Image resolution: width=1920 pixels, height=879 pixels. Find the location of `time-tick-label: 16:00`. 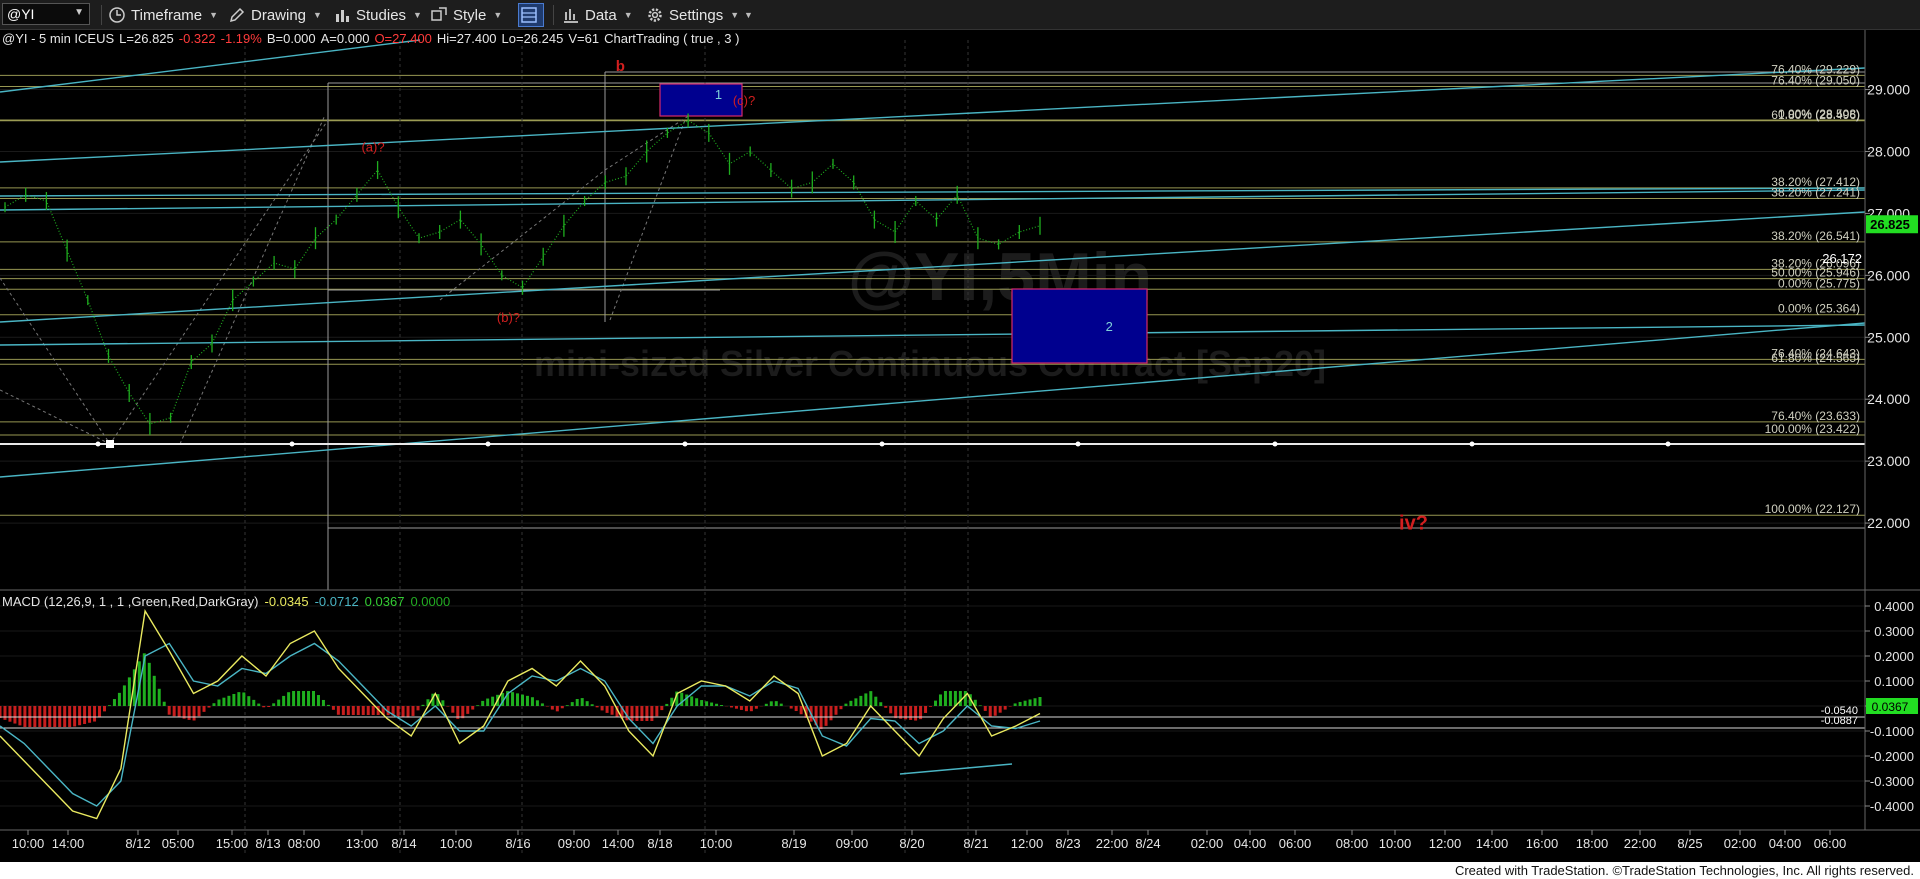

time-tick-label: 16:00 is located at coordinates (1542, 843).